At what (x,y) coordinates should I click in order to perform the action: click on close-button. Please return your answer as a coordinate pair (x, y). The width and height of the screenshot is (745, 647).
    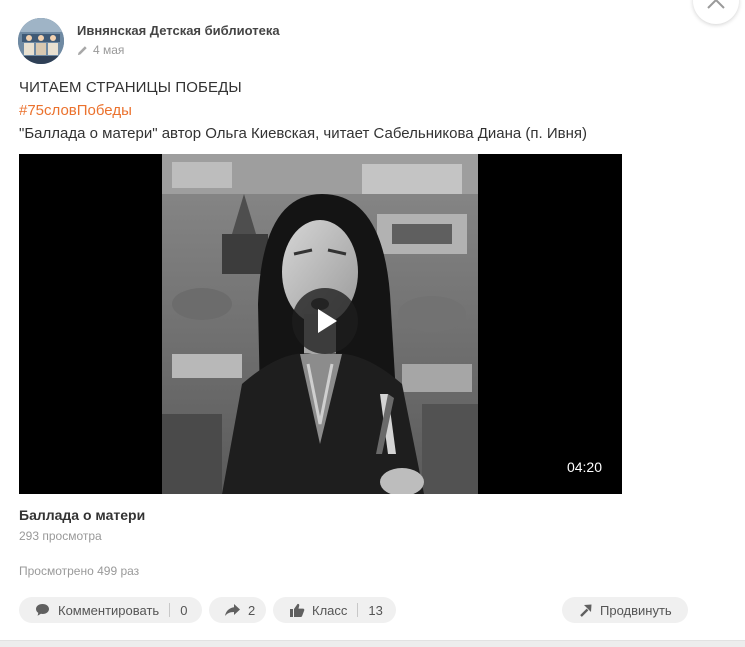
    Looking at the image, I should click on (716, 12).